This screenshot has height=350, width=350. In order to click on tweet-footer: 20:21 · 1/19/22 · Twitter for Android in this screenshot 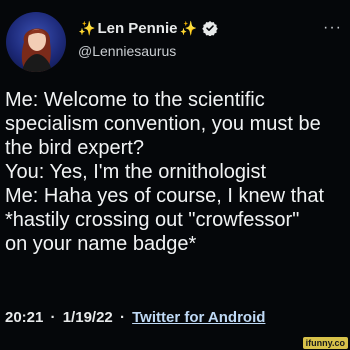, I will do `click(135, 317)`.